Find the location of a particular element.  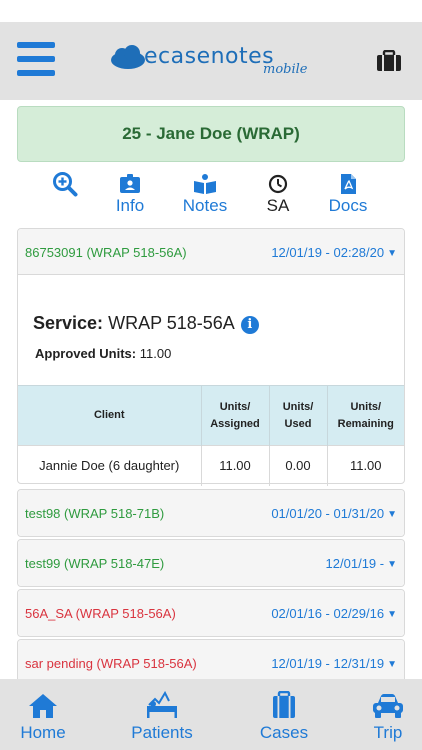

home-icon is located at coordinates (43, 704).